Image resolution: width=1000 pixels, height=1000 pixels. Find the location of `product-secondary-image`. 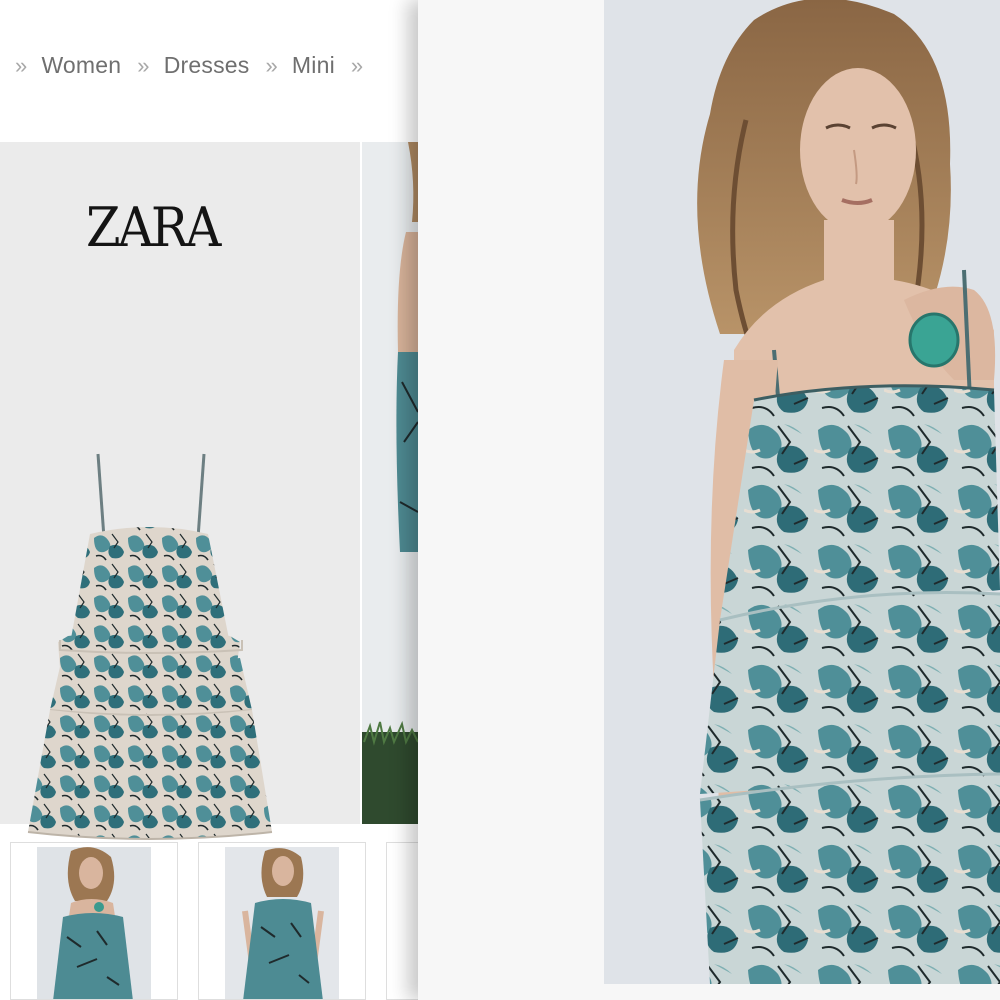

product-secondary-image is located at coordinates (390, 483).